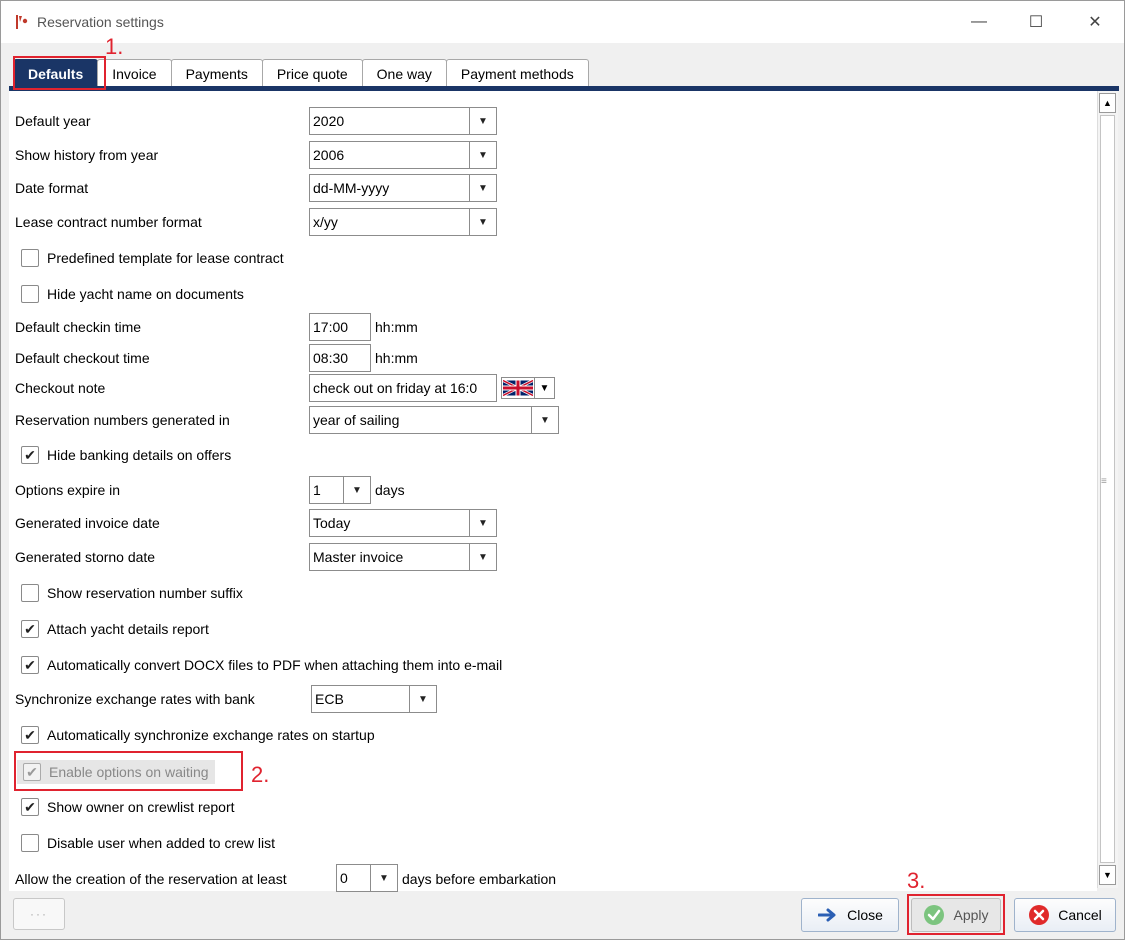  Describe the element at coordinates (108, 222) in the screenshot. I see `lease-format-label: Lease contract number format` at that location.